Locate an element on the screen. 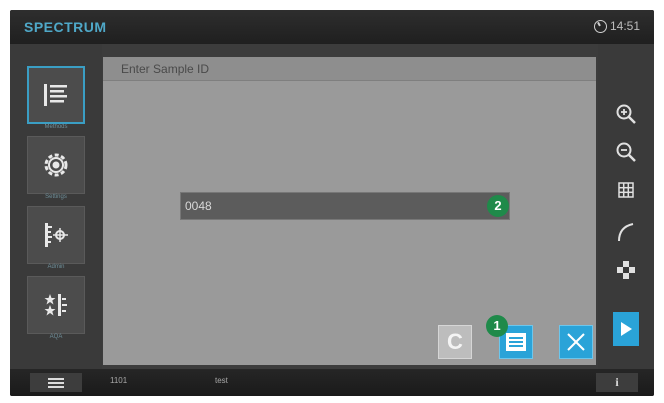 This screenshot has height=403, width=664. curve-button is located at coordinates (626, 232).